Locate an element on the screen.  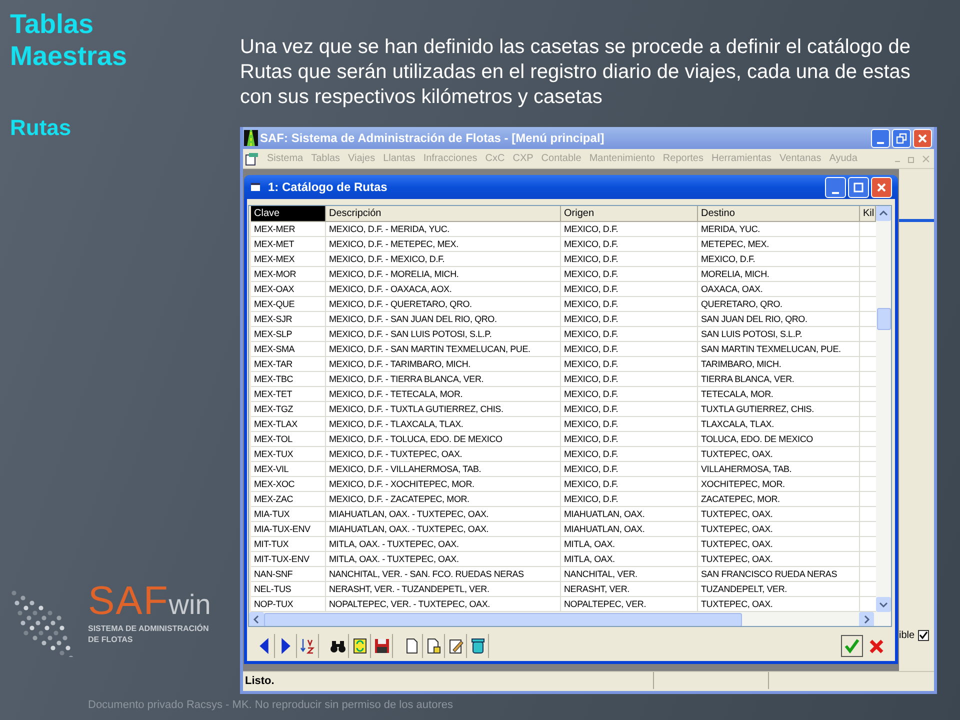
slide-subtitle: Rutas is located at coordinates (41, 128).